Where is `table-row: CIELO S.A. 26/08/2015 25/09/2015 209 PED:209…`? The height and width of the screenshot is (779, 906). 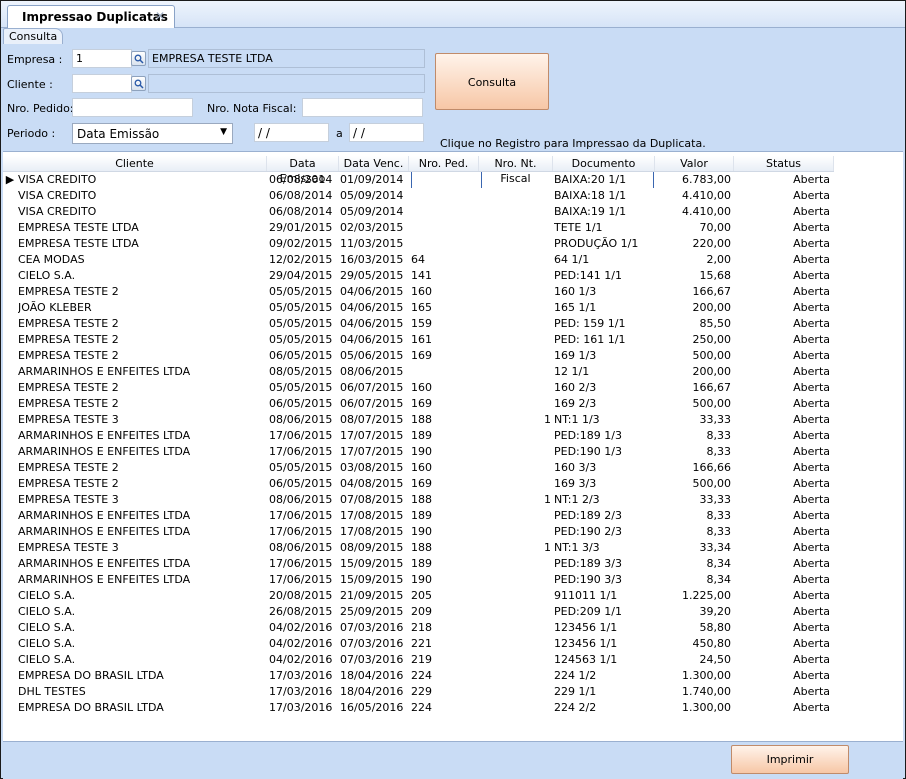
table-row: CIELO S.A. 26/08/2015 25/09/2015 209 PED:209… is located at coordinates (418, 612).